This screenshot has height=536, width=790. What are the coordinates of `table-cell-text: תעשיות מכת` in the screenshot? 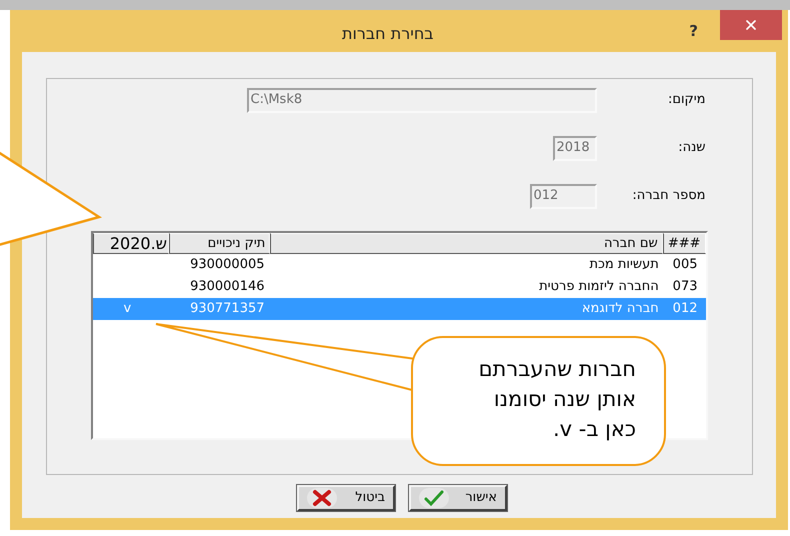 It's located at (624, 265).